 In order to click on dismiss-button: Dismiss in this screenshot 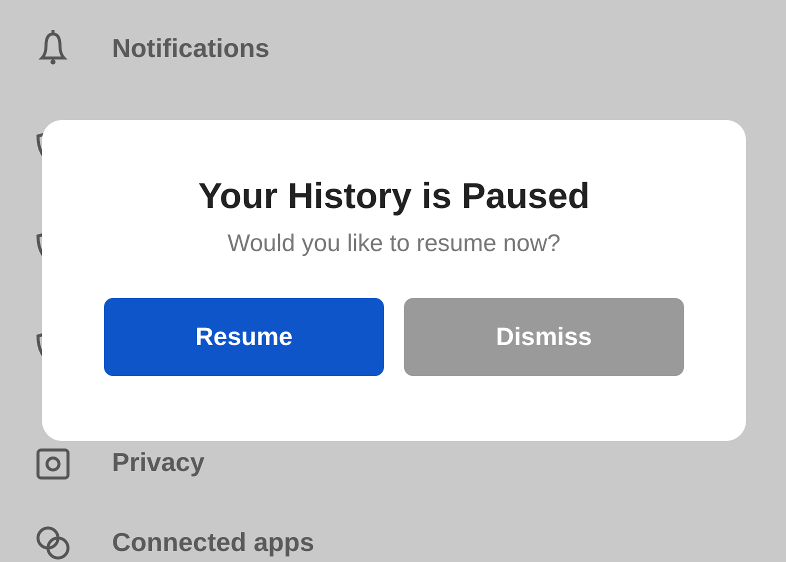, I will do `click(544, 337)`.